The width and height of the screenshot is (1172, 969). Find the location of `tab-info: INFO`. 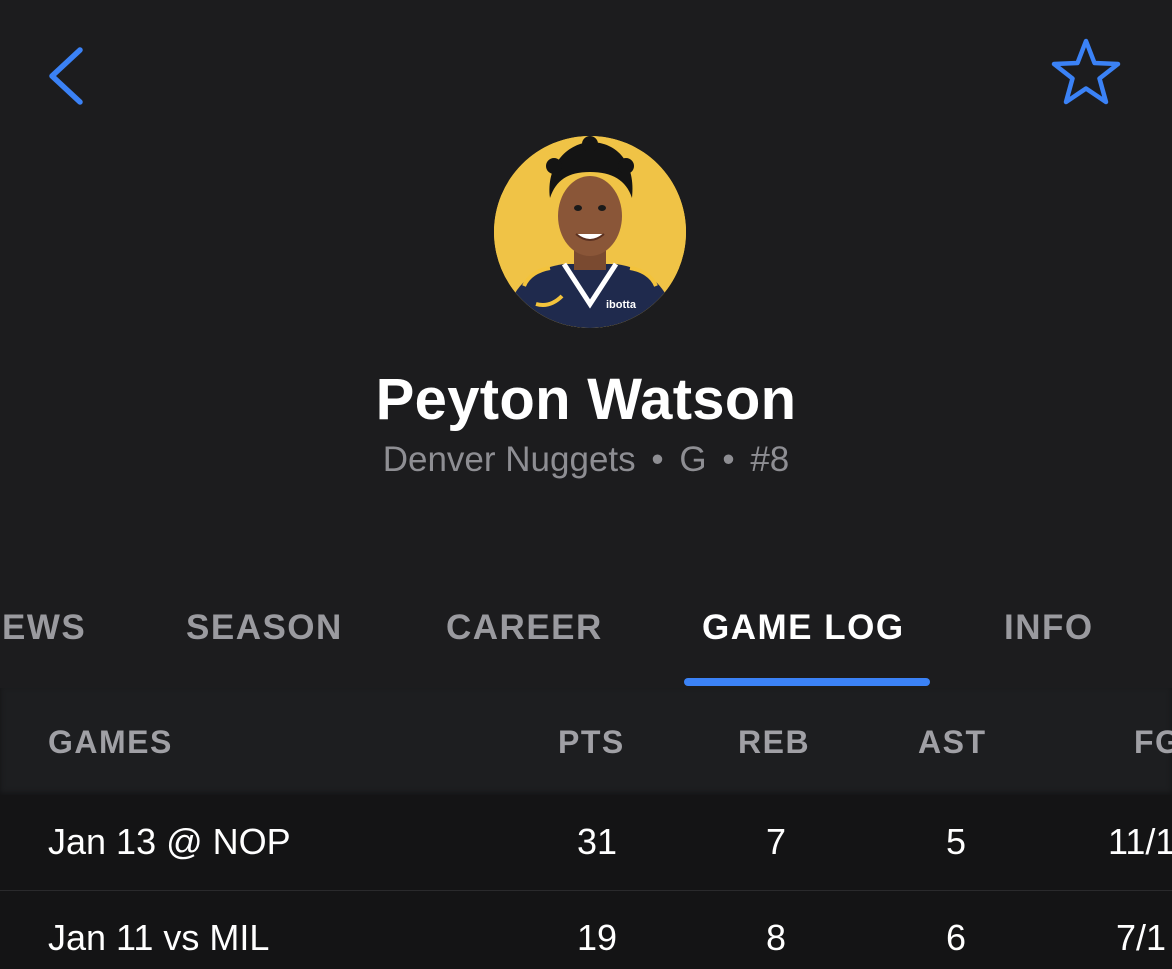

tab-info: INFO is located at coordinates (1049, 638).